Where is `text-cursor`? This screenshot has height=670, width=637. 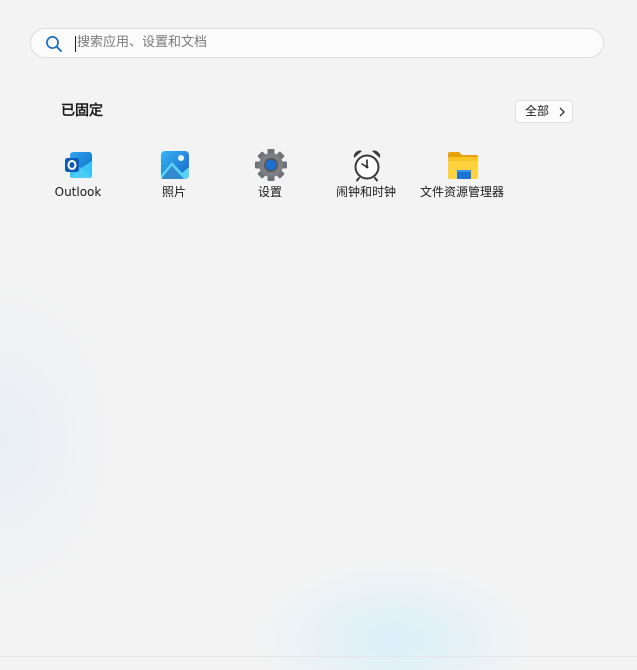
text-cursor is located at coordinates (75, 44).